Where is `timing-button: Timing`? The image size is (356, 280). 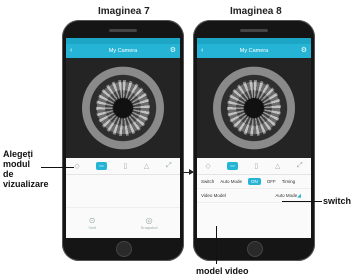 timing-button: Timing is located at coordinates (288, 181).